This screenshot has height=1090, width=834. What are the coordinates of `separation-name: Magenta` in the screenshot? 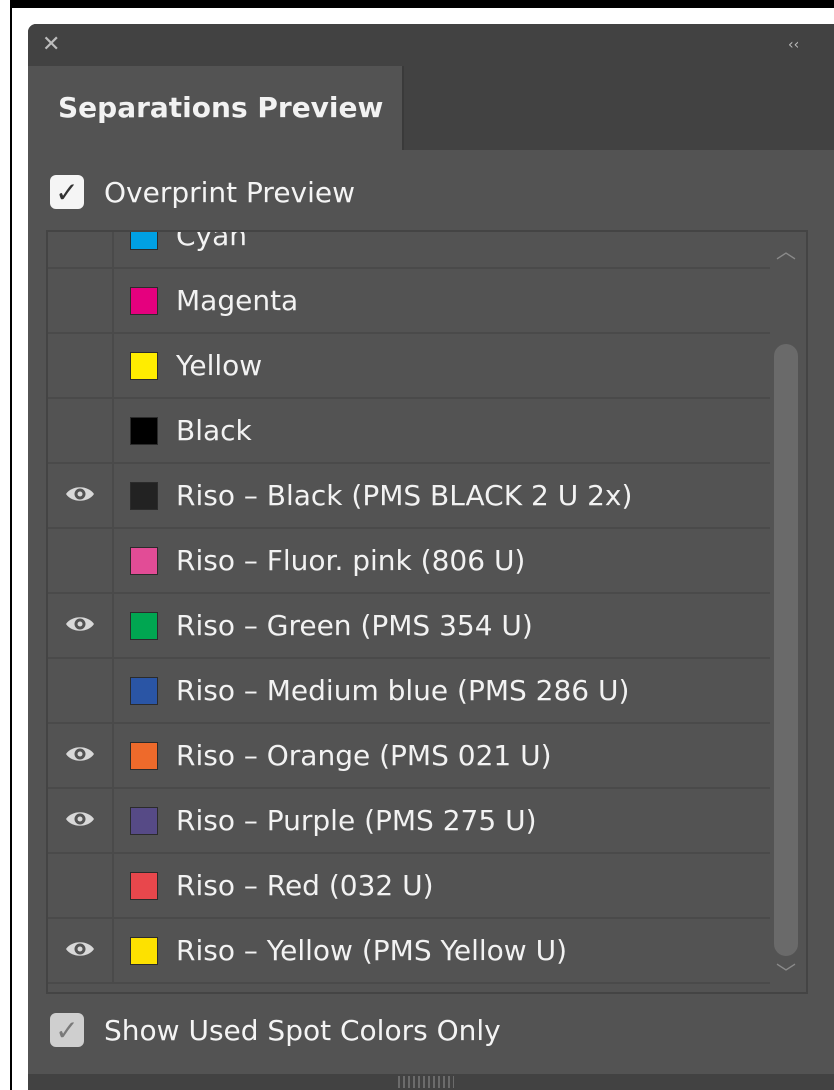 It's located at (237, 300).